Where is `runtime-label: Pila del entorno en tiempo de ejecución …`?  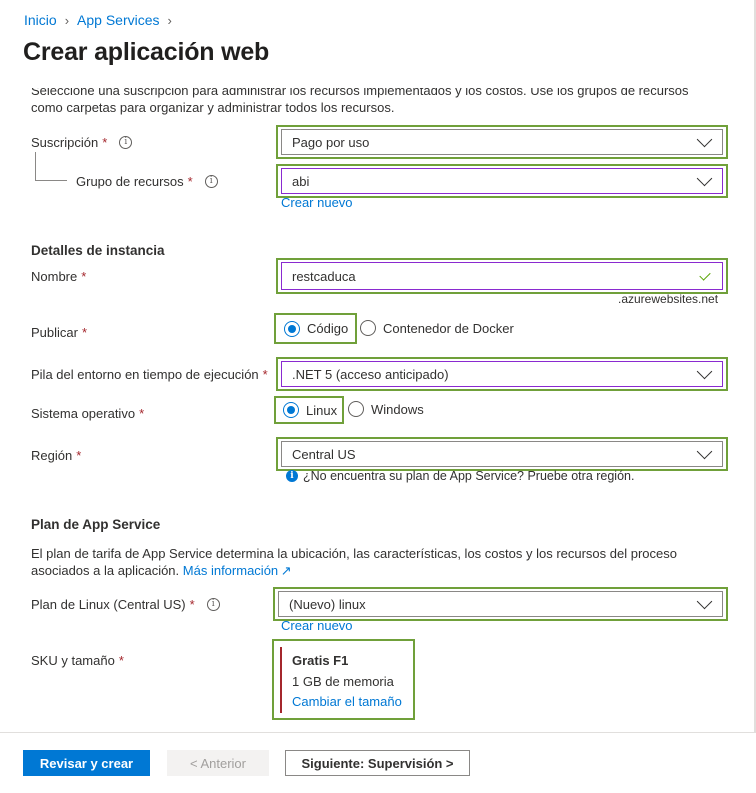
runtime-label: Pila del entorno en tiempo de ejecución … is located at coordinates (149, 374).